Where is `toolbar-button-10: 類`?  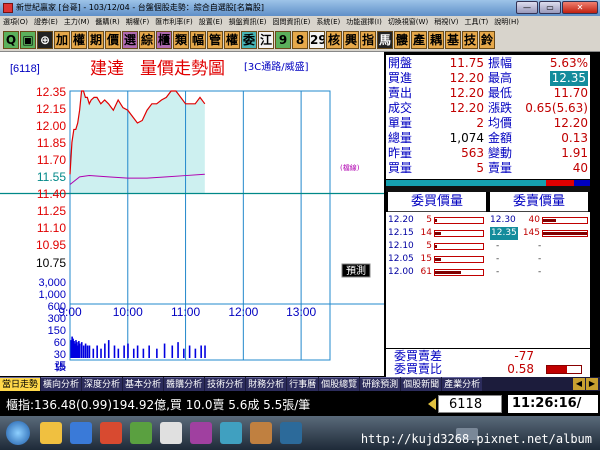
toolbar-button-10: 類 is located at coordinates (181, 39).